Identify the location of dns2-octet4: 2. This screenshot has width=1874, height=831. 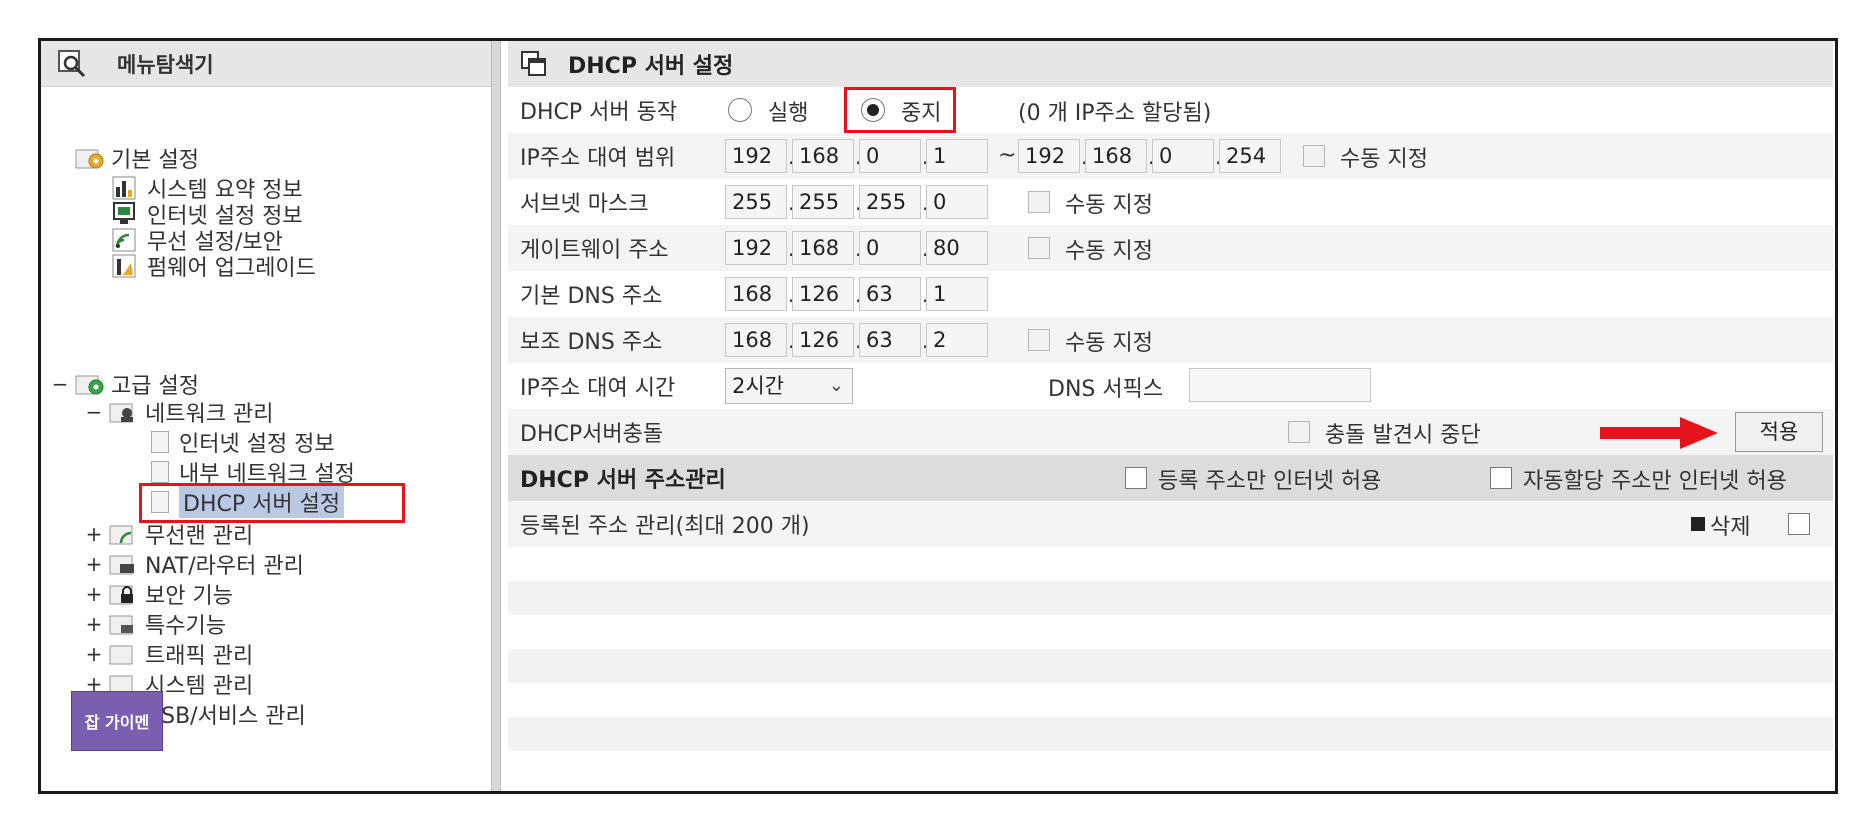
(957, 340).